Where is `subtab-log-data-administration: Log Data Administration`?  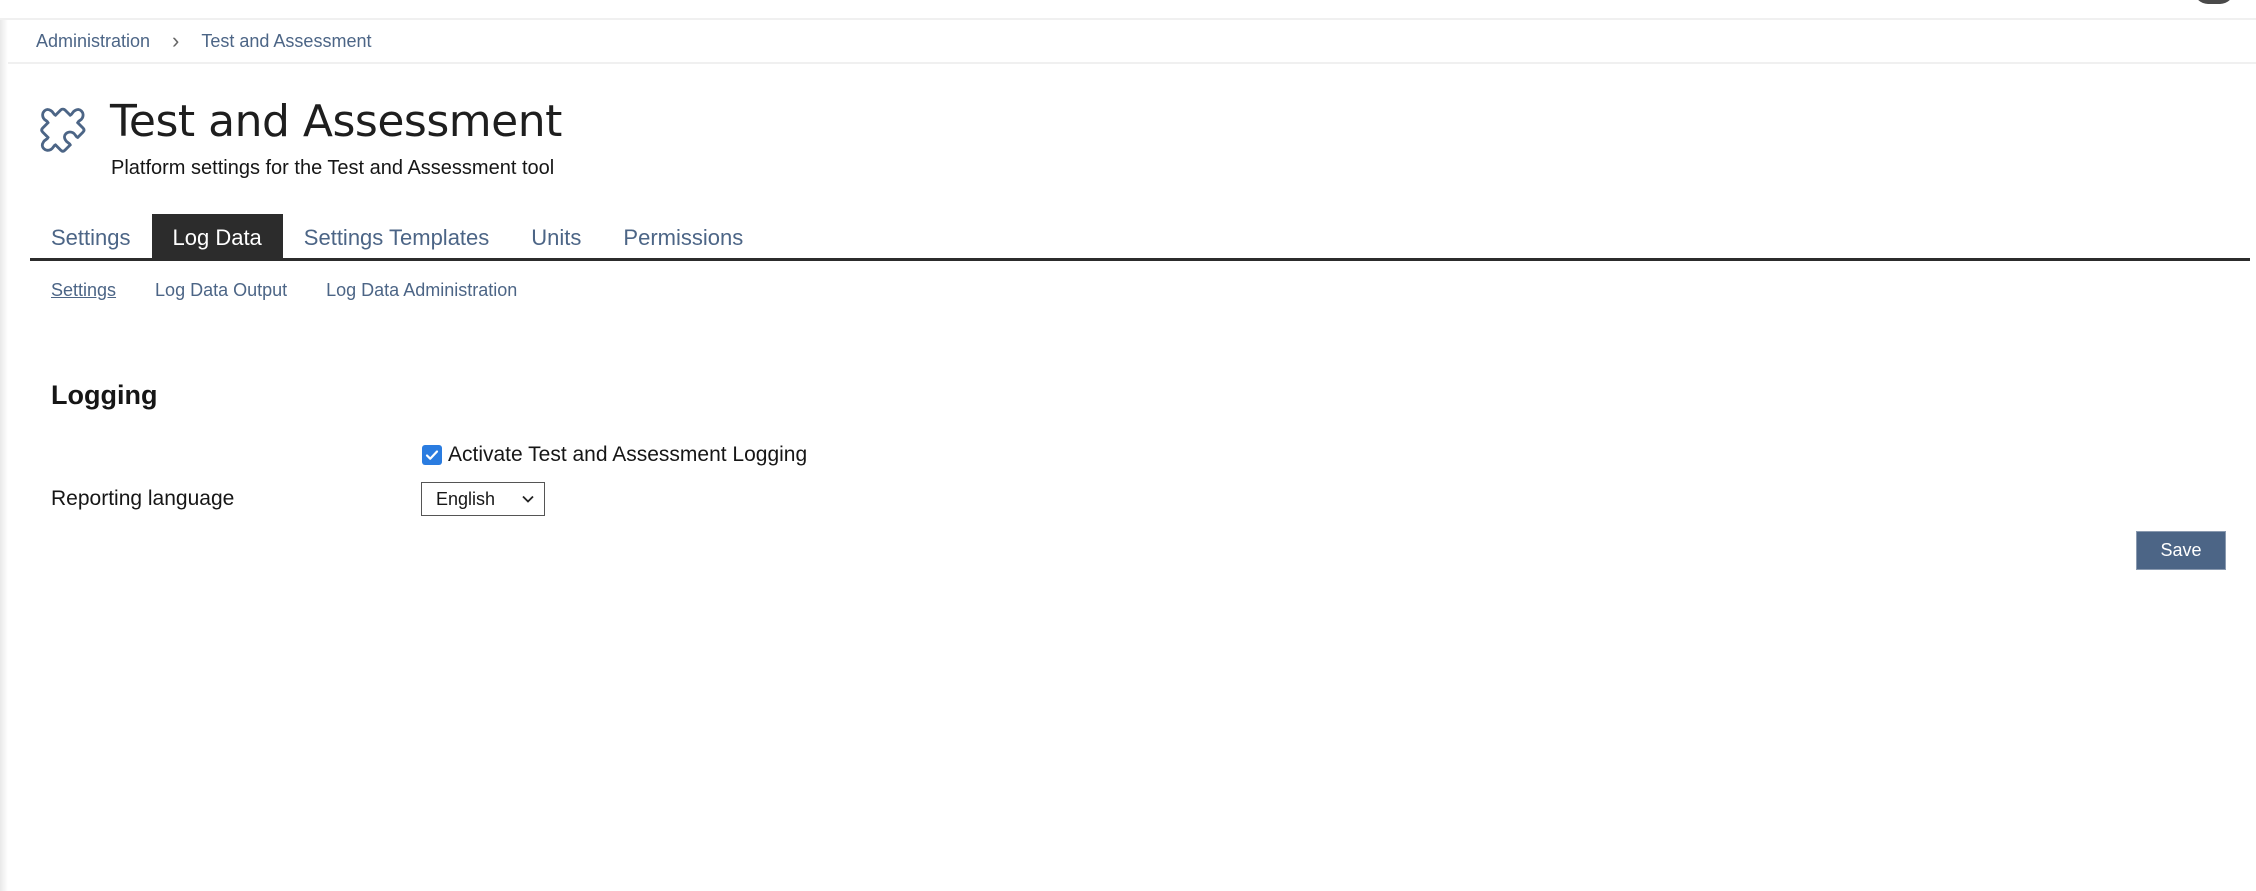 subtab-log-data-administration: Log Data Administration is located at coordinates (421, 290).